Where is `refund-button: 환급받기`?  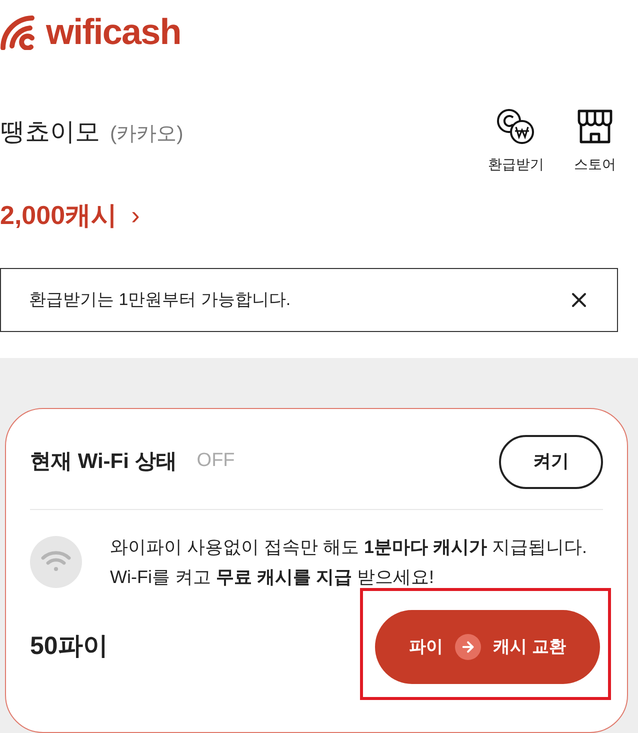
refund-button: 환급받기 is located at coordinates (516, 141).